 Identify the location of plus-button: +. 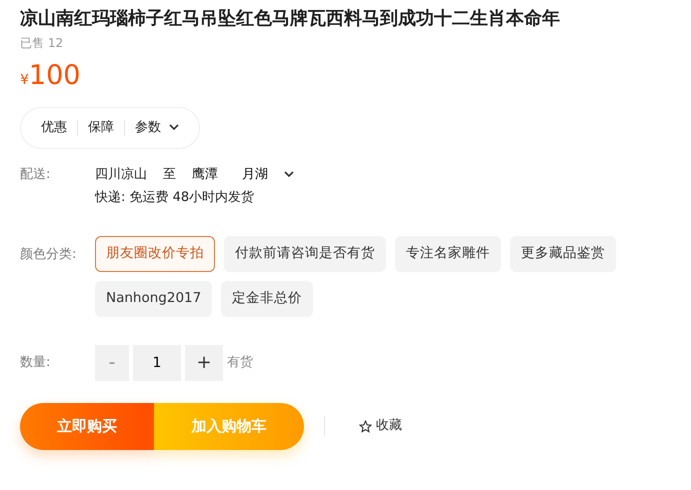
(204, 362).